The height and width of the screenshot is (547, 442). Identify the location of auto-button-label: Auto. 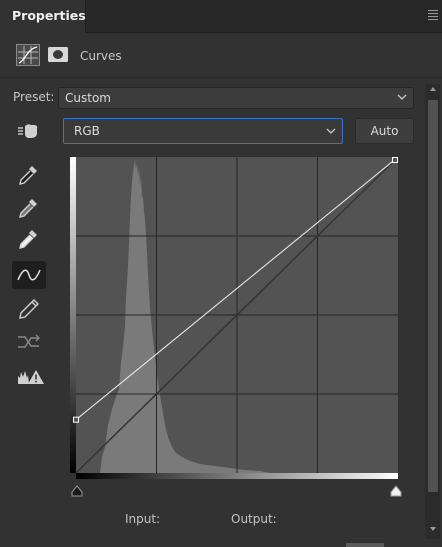
(384, 131).